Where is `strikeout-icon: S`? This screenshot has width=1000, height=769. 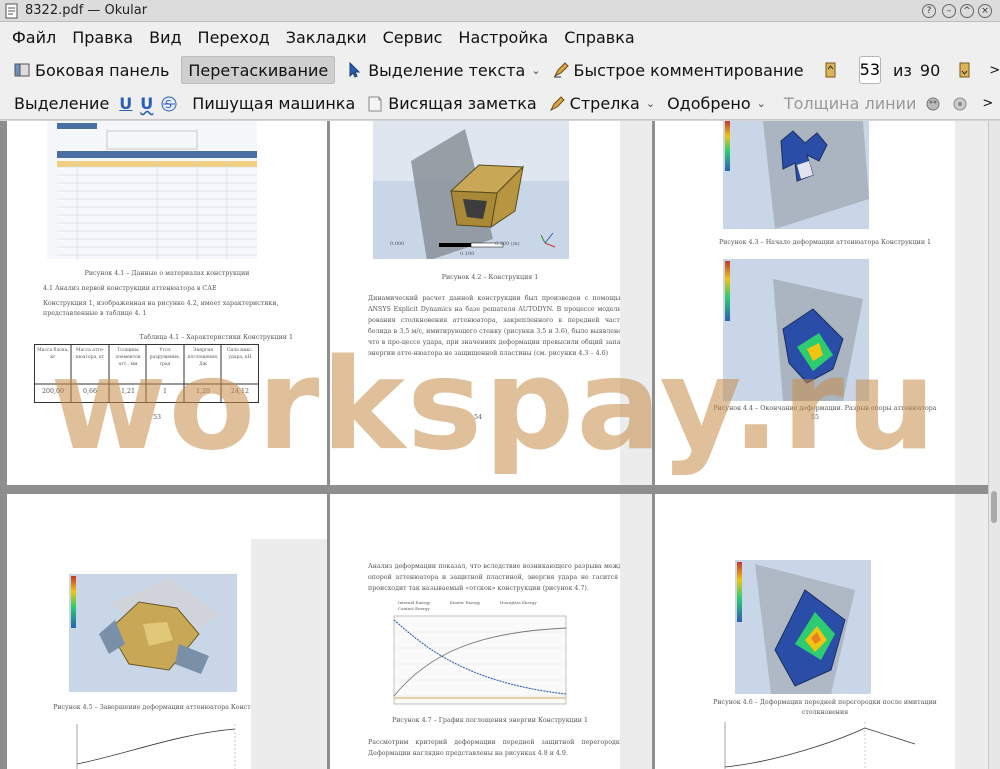
strikeout-icon: S is located at coordinates (169, 104).